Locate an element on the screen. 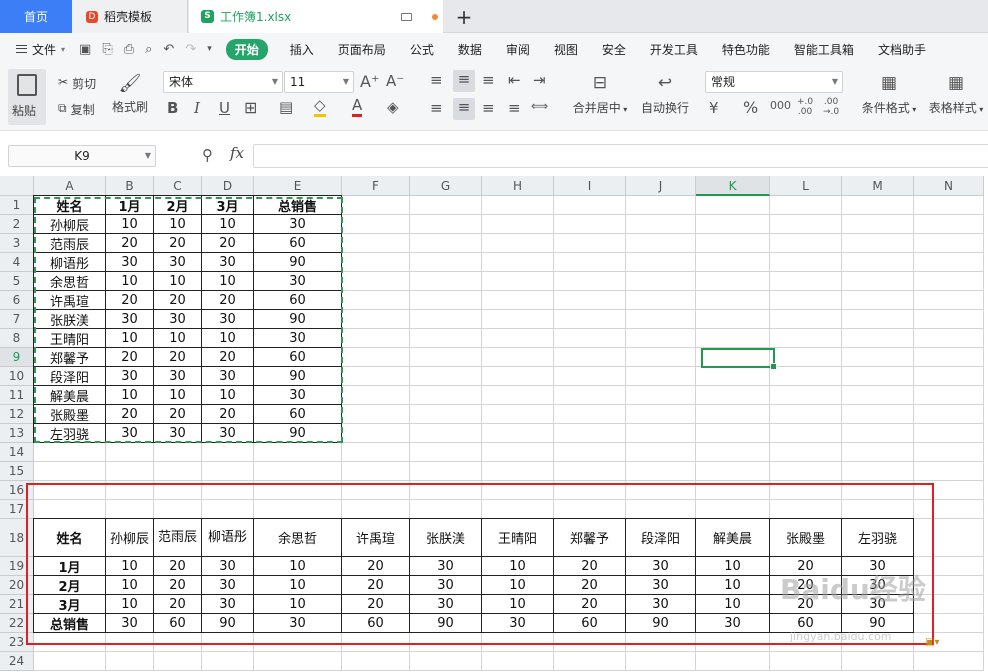 This screenshot has height=672, width=988. column-header-a: A is located at coordinates (70, 186).